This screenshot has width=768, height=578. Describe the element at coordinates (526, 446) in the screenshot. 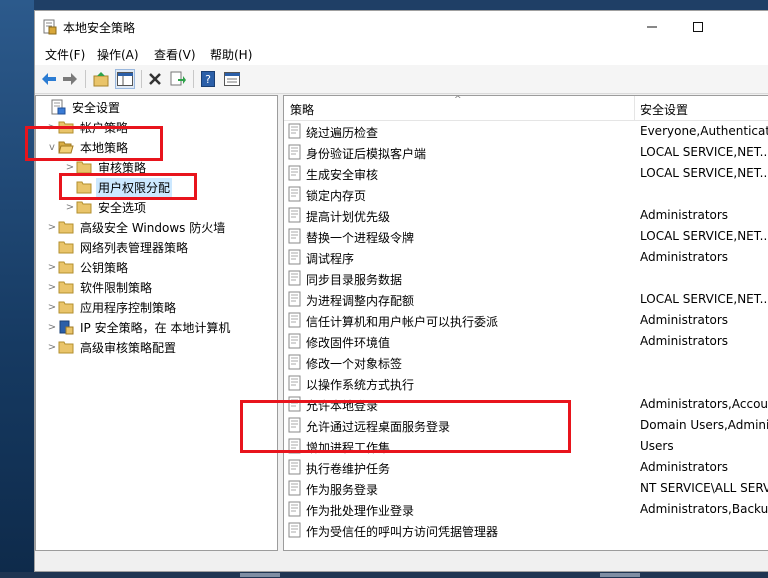

I see `policy-row: 增加进程工作集 Users` at that location.